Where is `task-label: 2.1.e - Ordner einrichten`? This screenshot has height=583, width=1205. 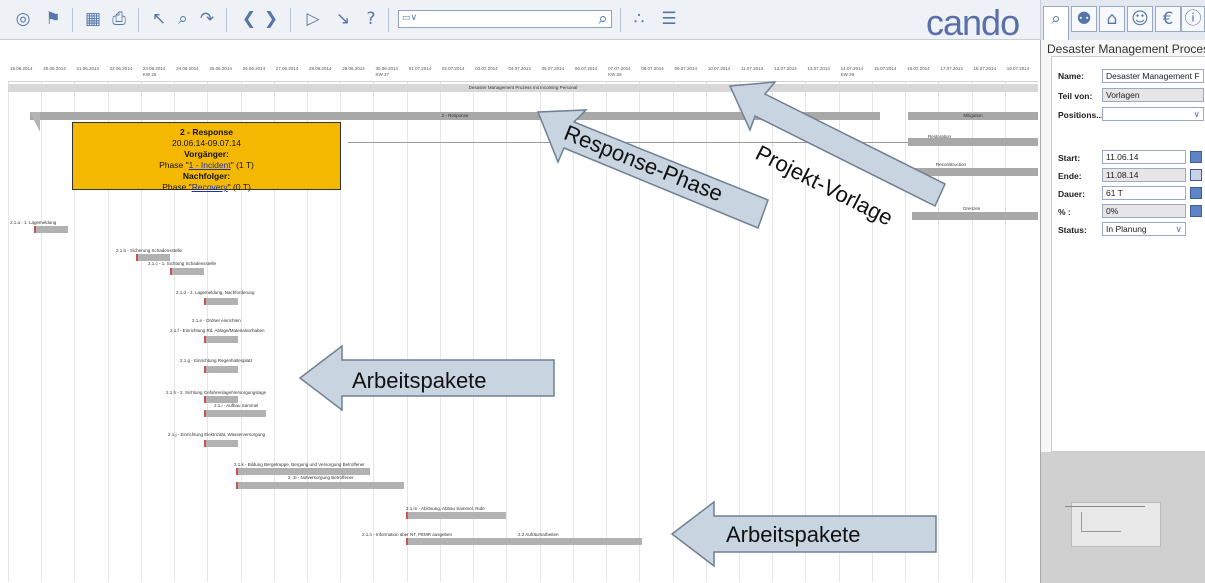
task-label: 2.1.e - Ordner einrichten is located at coordinates (216, 320).